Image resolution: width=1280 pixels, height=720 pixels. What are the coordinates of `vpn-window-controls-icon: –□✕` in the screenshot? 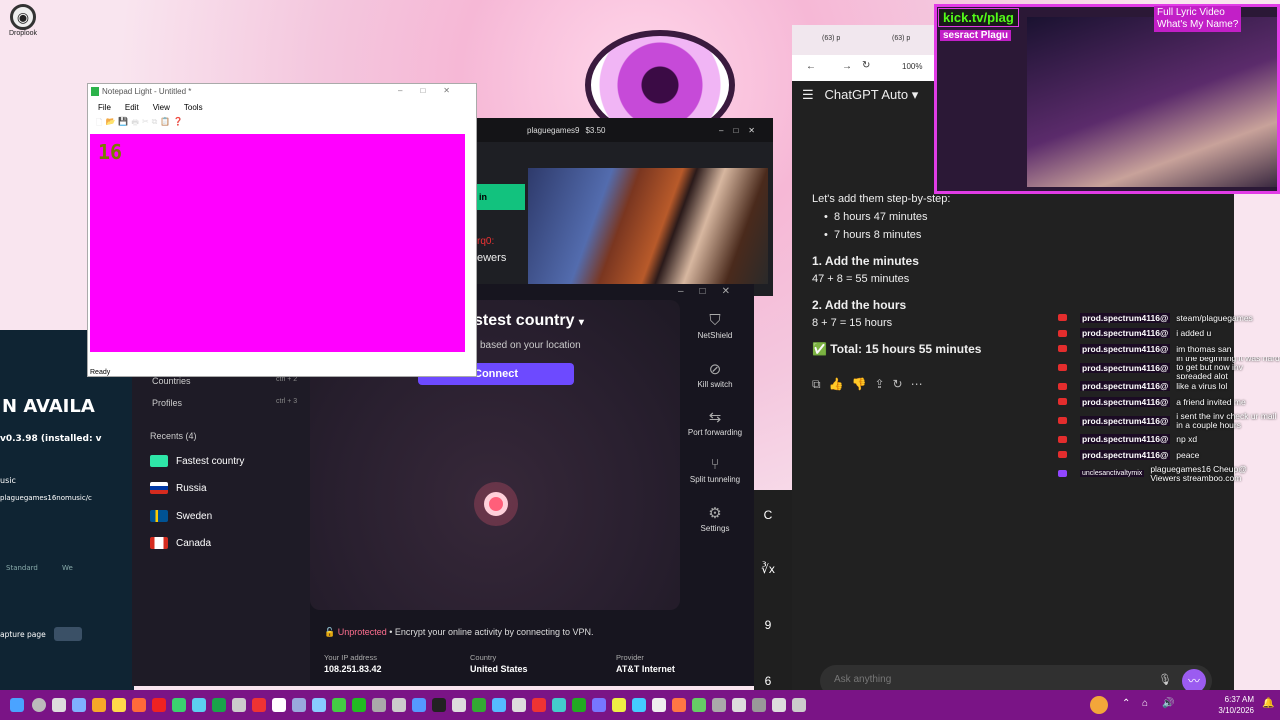 It's located at (712, 291).